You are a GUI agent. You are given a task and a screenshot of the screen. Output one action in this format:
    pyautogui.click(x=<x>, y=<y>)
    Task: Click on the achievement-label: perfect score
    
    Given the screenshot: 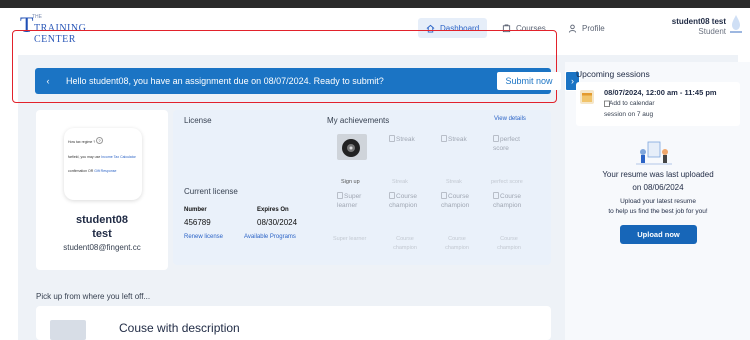 What is the action you would take?
    pyautogui.click(x=507, y=182)
    